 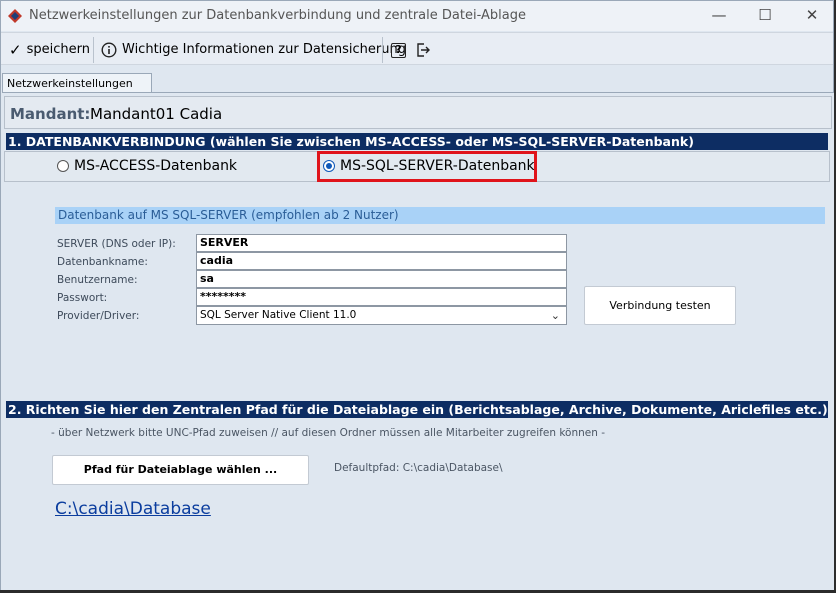 I want to click on provider-label: Provider/Driver:, so click(x=98, y=316).